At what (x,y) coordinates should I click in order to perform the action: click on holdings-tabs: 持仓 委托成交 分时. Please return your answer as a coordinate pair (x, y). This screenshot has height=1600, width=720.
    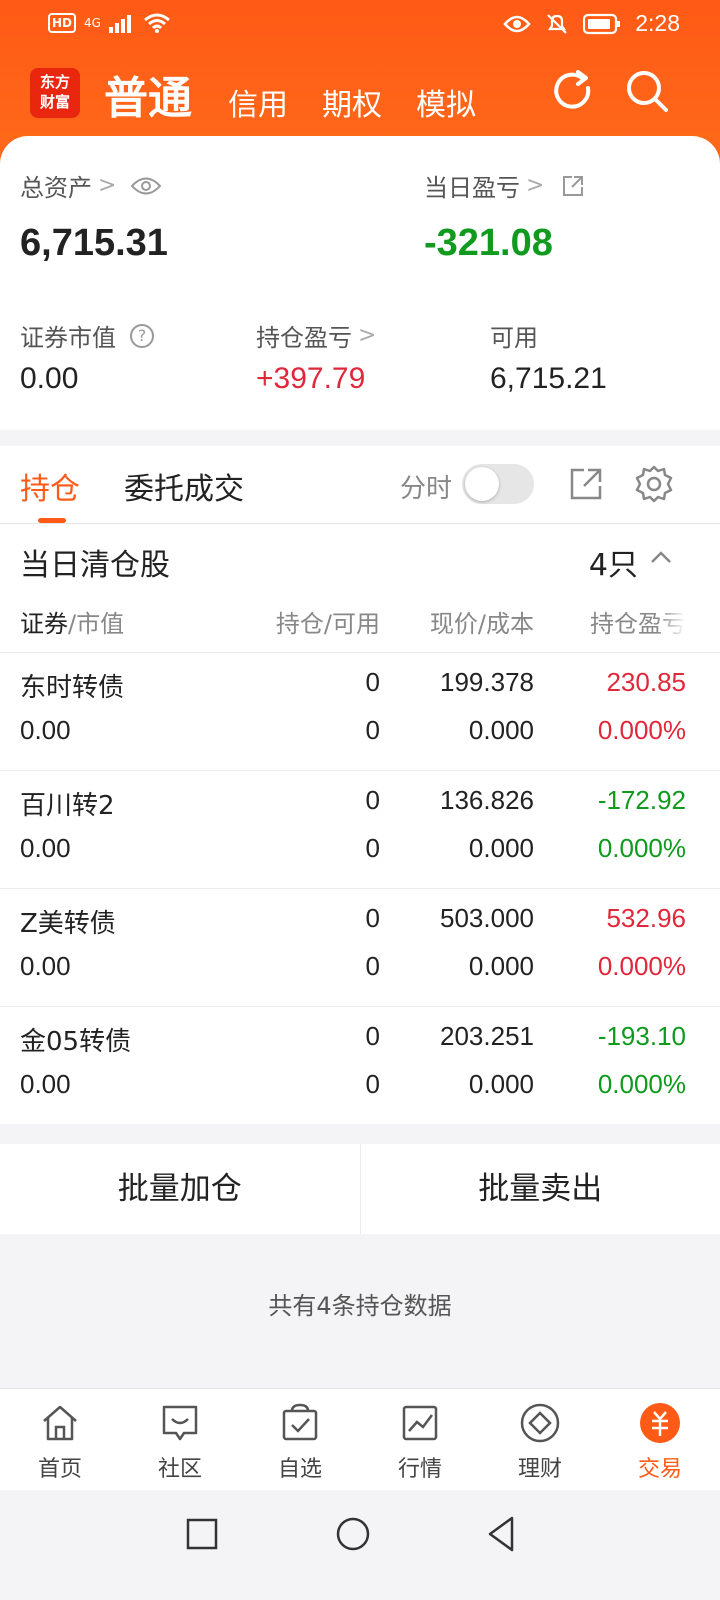
    Looking at the image, I should click on (360, 485).